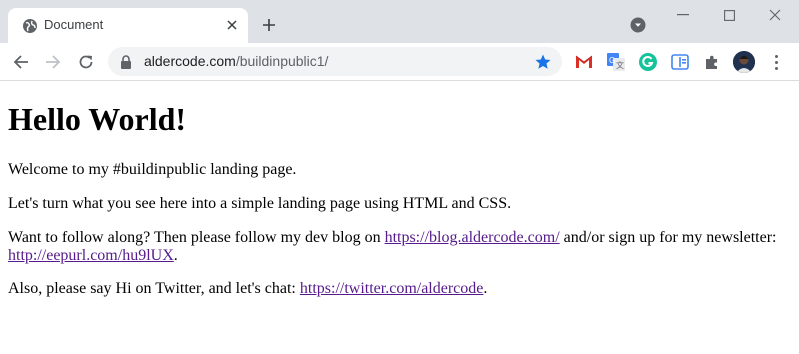 This screenshot has width=799, height=354. I want to click on svg-text: 文, so click(620, 65).